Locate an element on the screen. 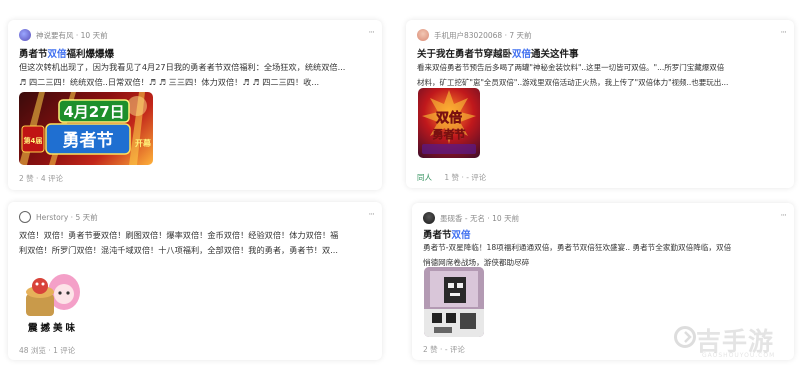 The height and width of the screenshot is (365, 800). post-title: 勇者节双倍福利爆爆爆 is located at coordinates (66, 53).